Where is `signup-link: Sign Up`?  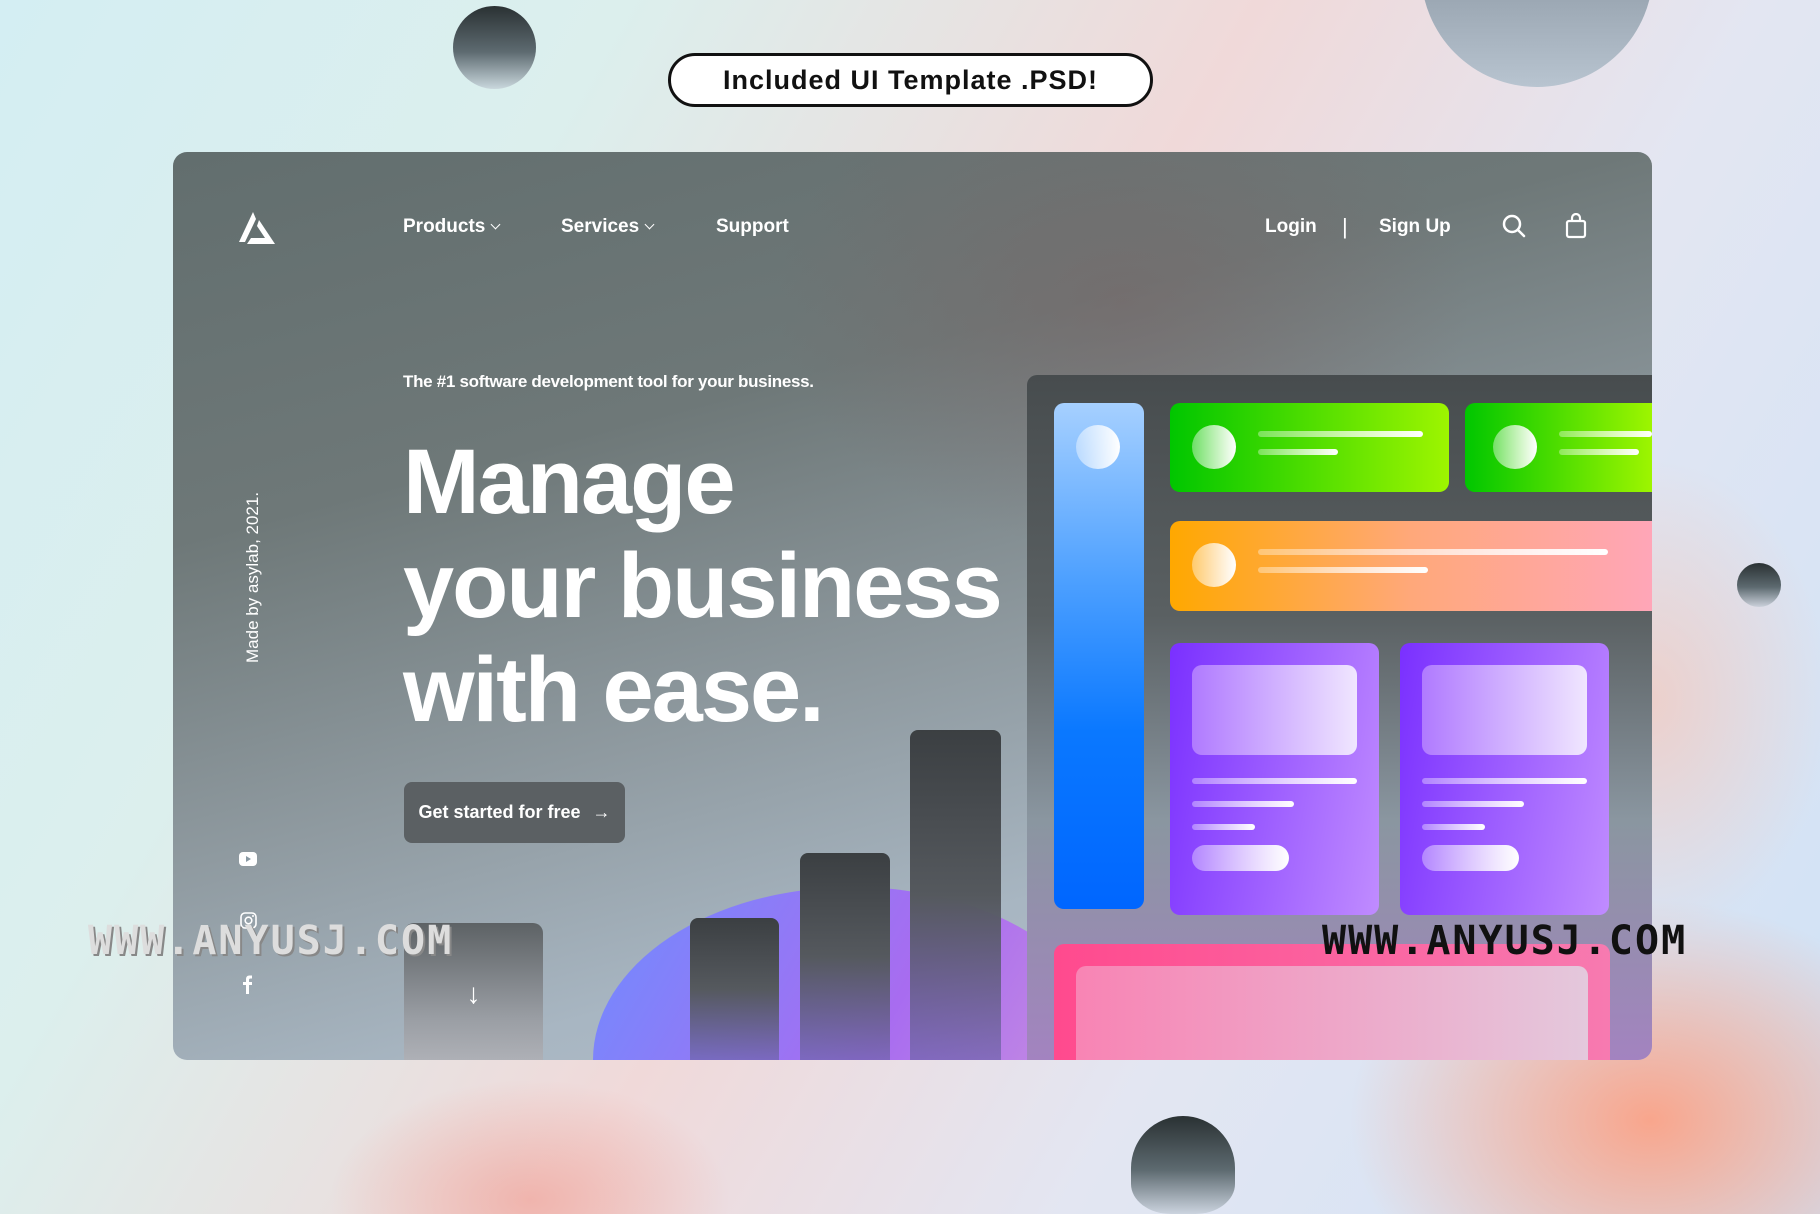 signup-link: Sign Up is located at coordinates (1415, 227).